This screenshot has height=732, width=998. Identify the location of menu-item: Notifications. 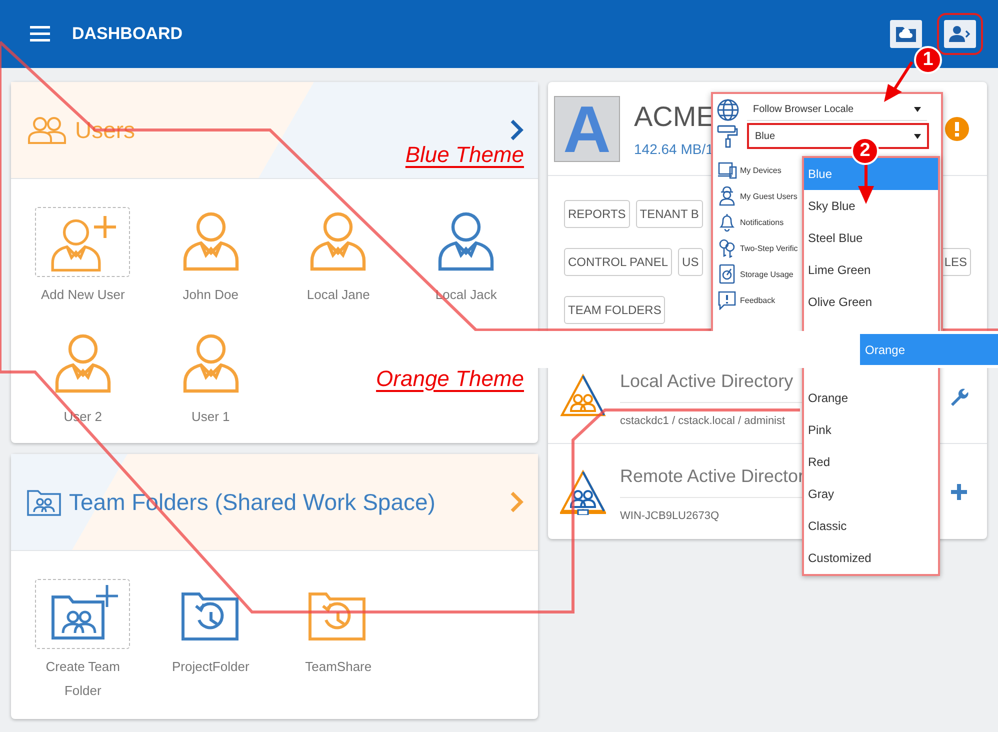
(762, 222).